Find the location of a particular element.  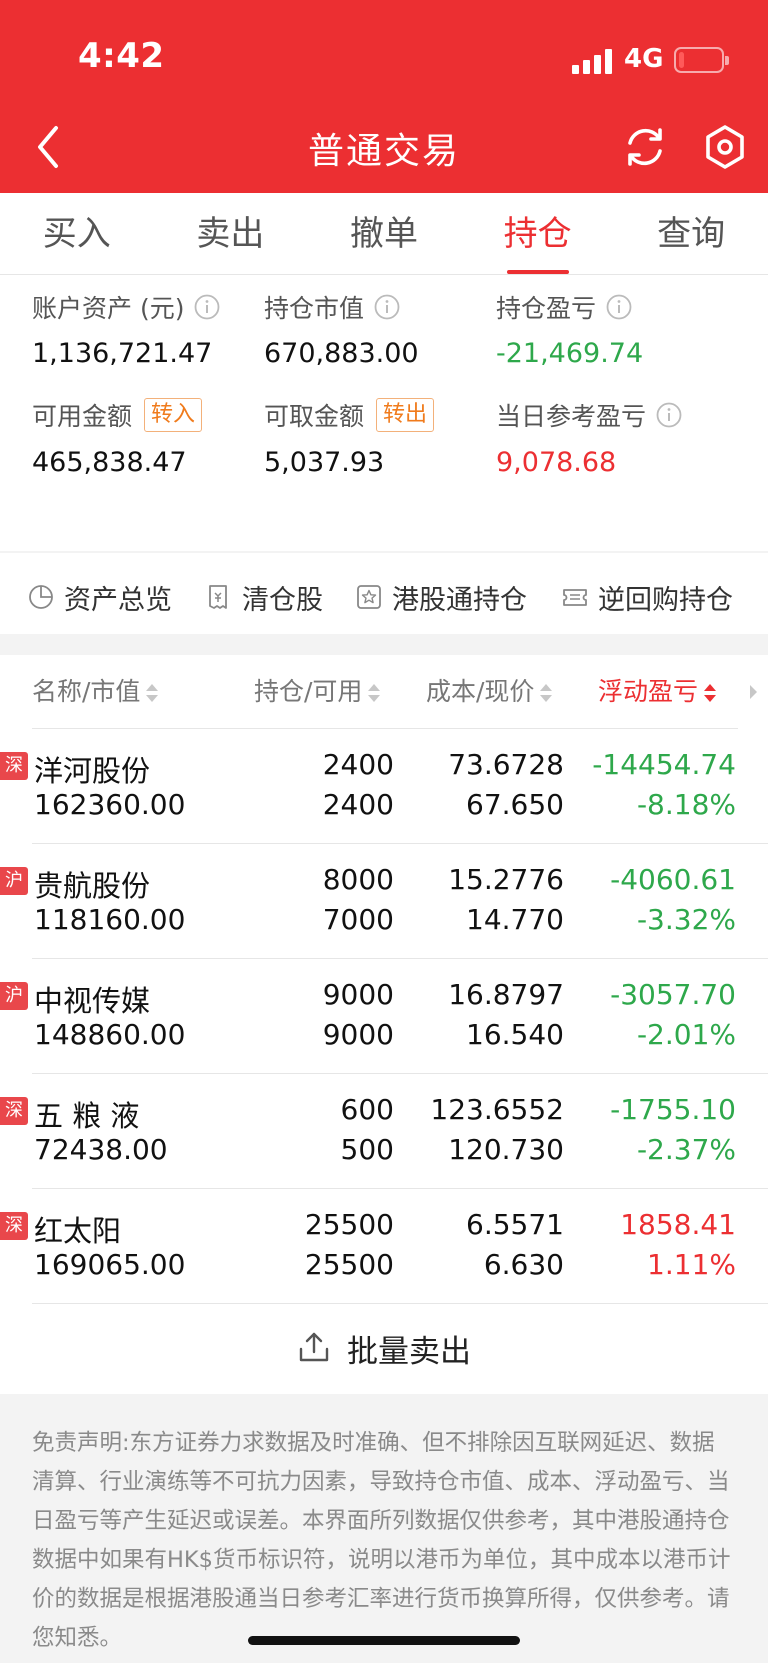

available-label: 可用金额 转入 is located at coordinates (117, 415).